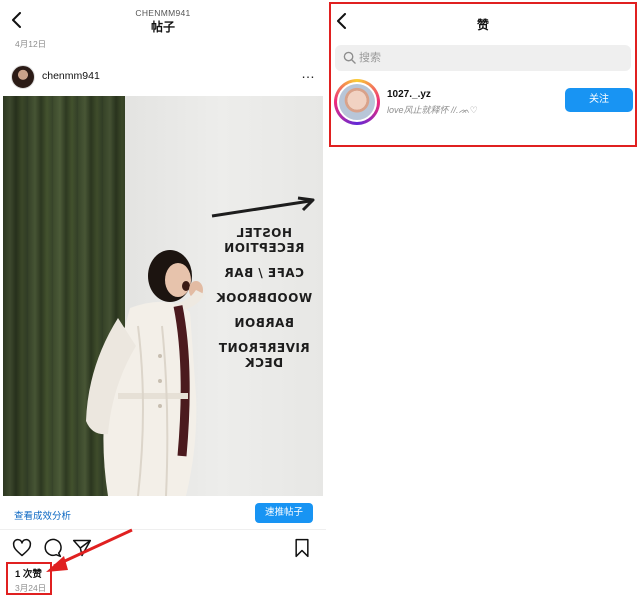  Describe the element at coordinates (284, 513) in the screenshot. I see `boost-post-button: 速推帖子` at that location.